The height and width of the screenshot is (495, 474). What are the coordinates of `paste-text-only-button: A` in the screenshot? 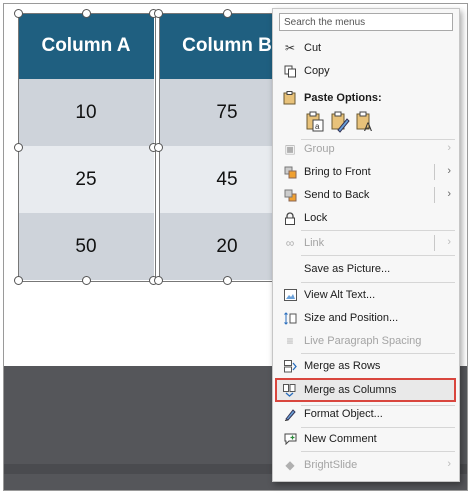 It's located at (365, 122).